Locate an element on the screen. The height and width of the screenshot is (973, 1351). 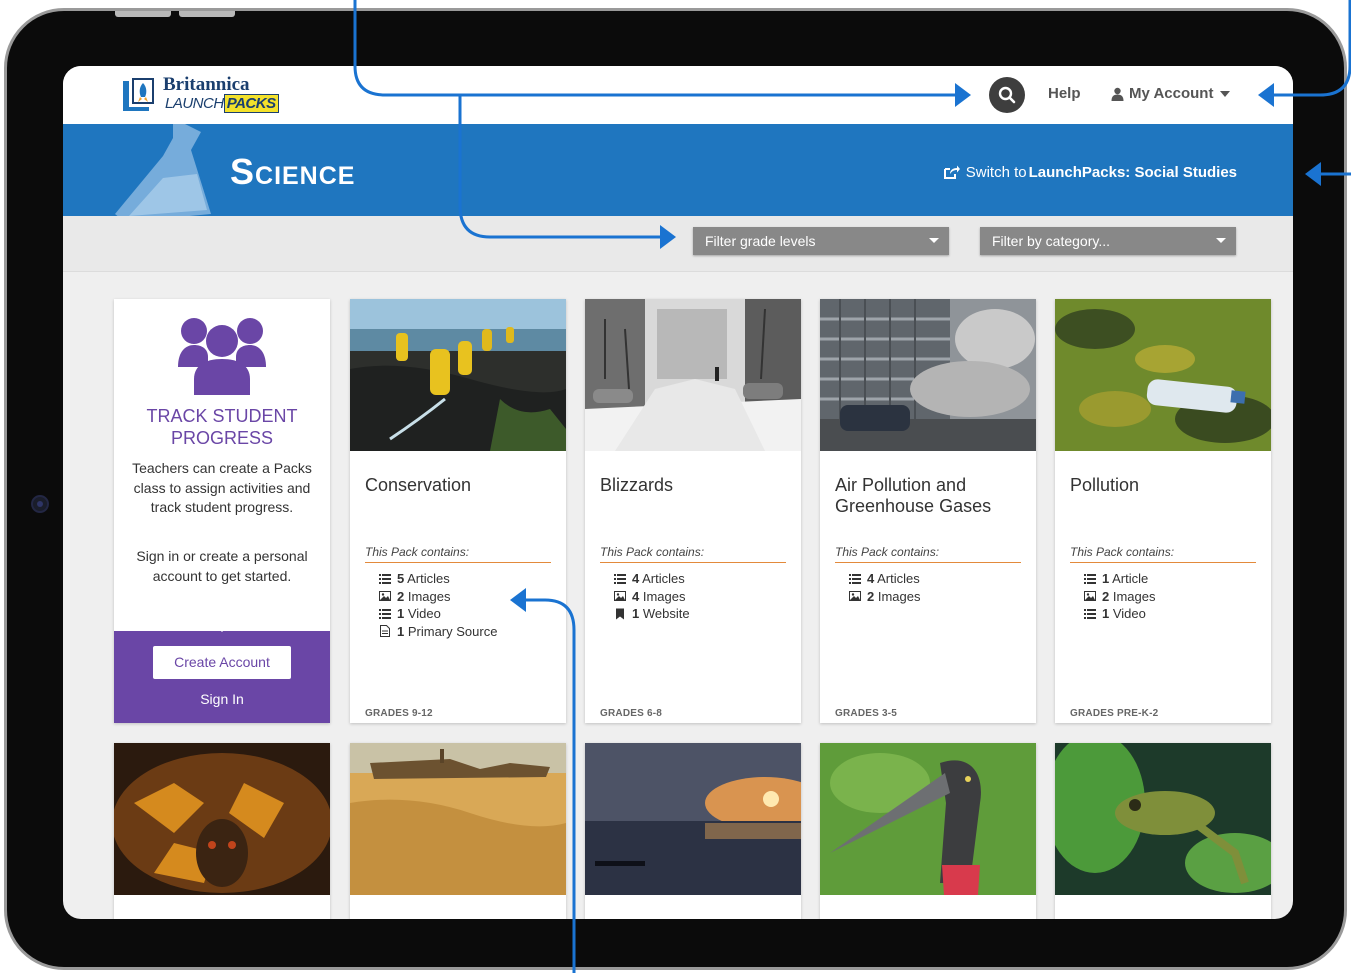
air-pollution-photo is located at coordinates (928, 375).